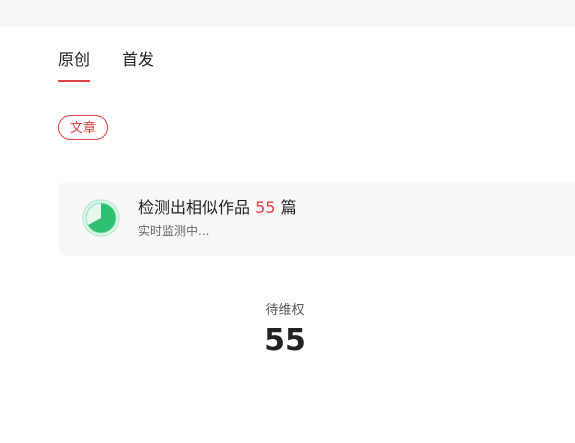 This screenshot has width=575, height=443. Describe the element at coordinates (285, 310) in the screenshot. I see `pending-rights-label: 待维权` at that location.